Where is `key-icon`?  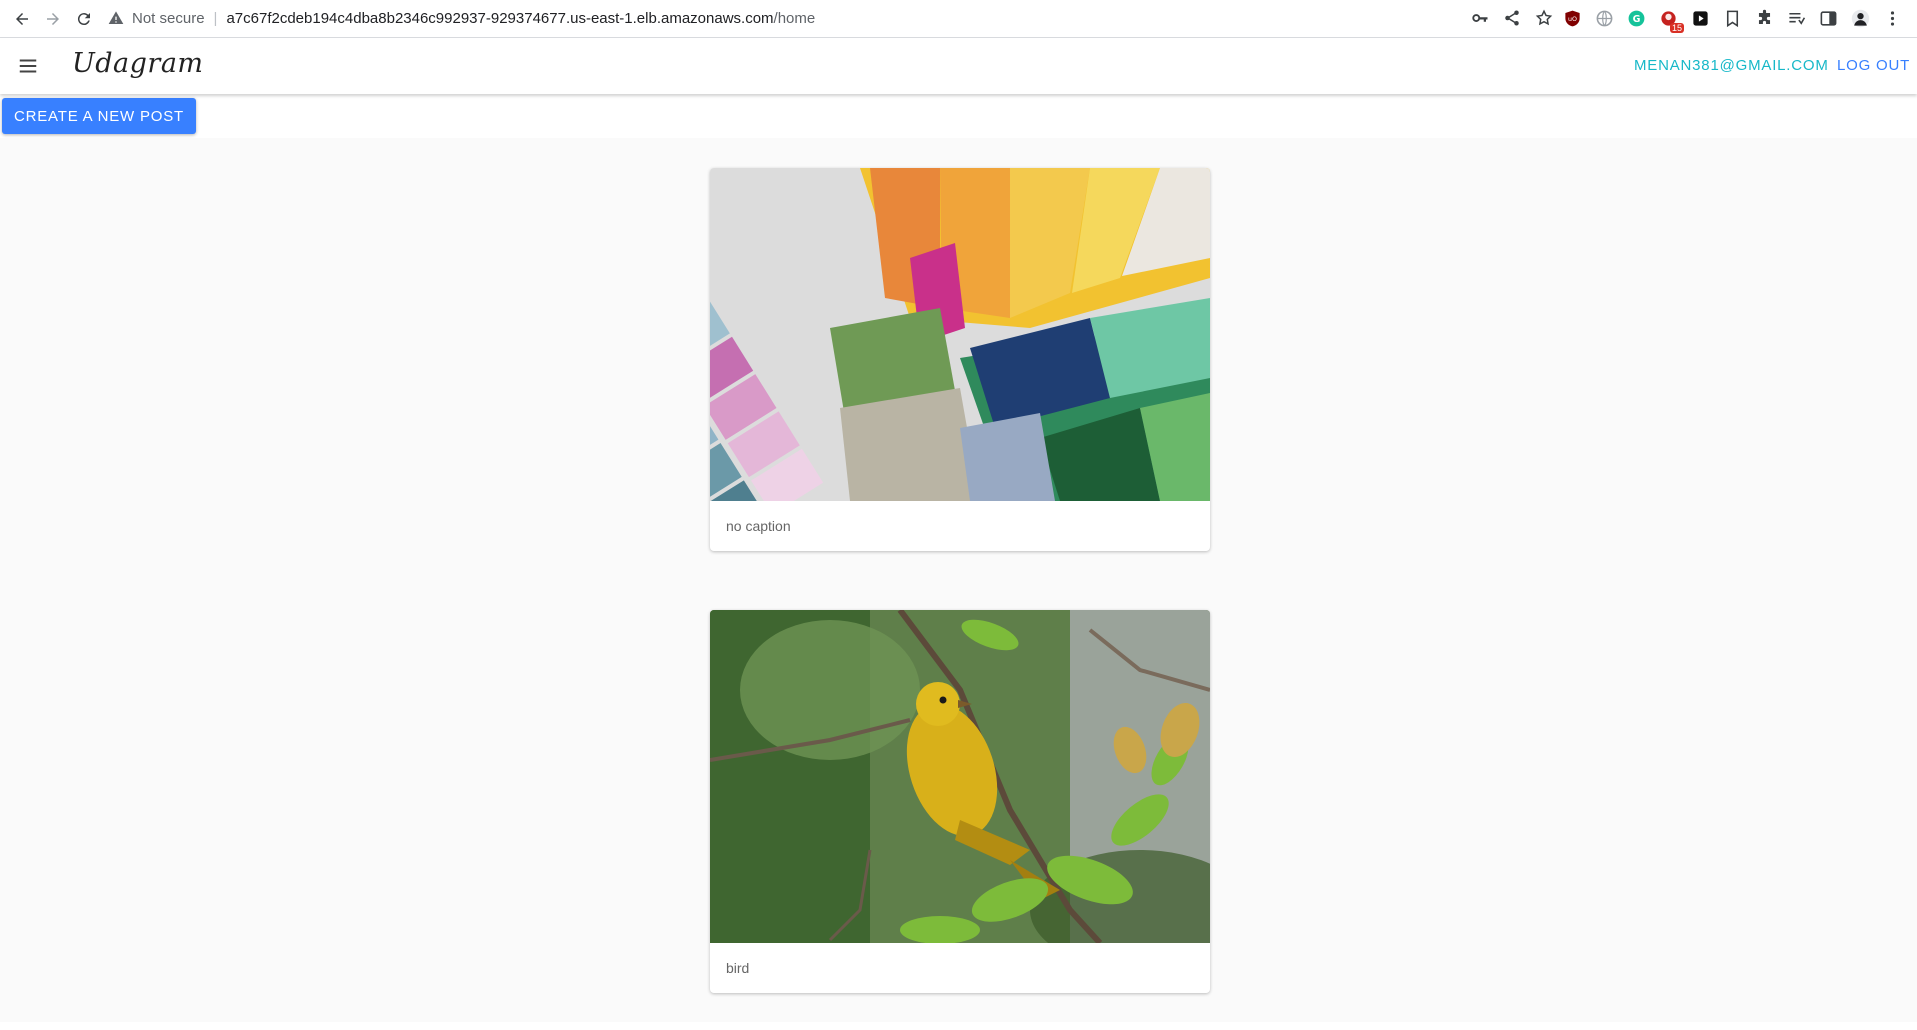 key-icon is located at coordinates (1480, 18).